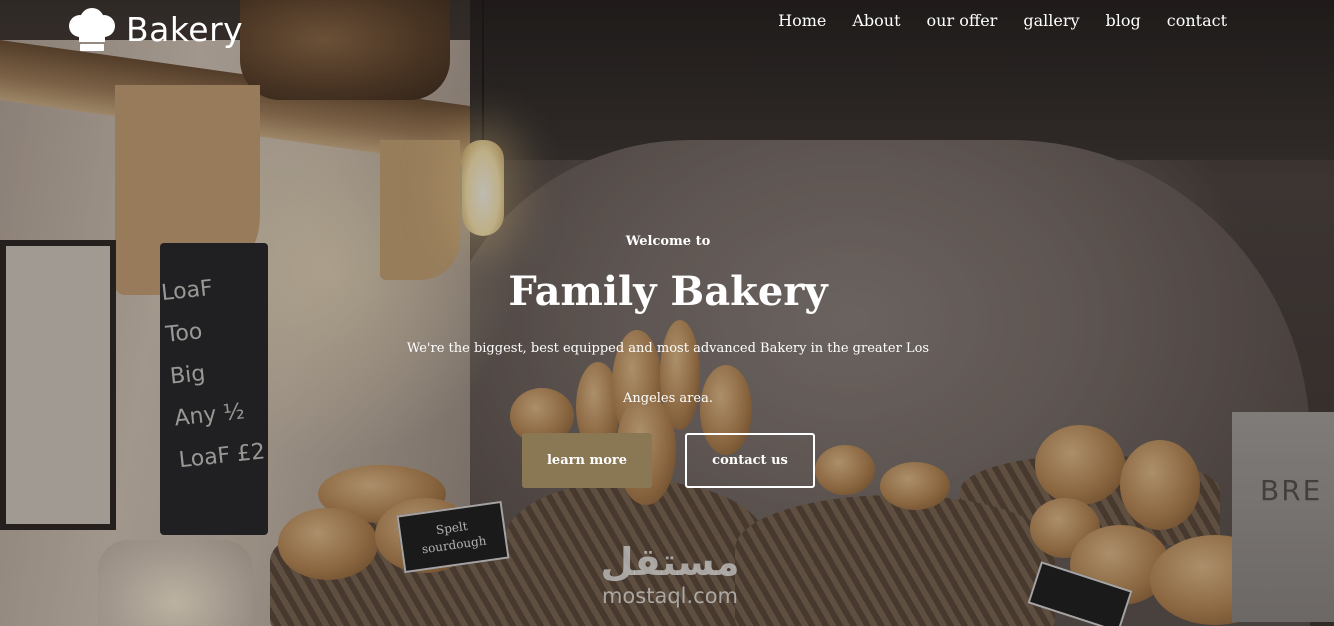  What do you see at coordinates (962, 21) in the screenshot?
I see `nav-our-offer: our offer` at bounding box center [962, 21].